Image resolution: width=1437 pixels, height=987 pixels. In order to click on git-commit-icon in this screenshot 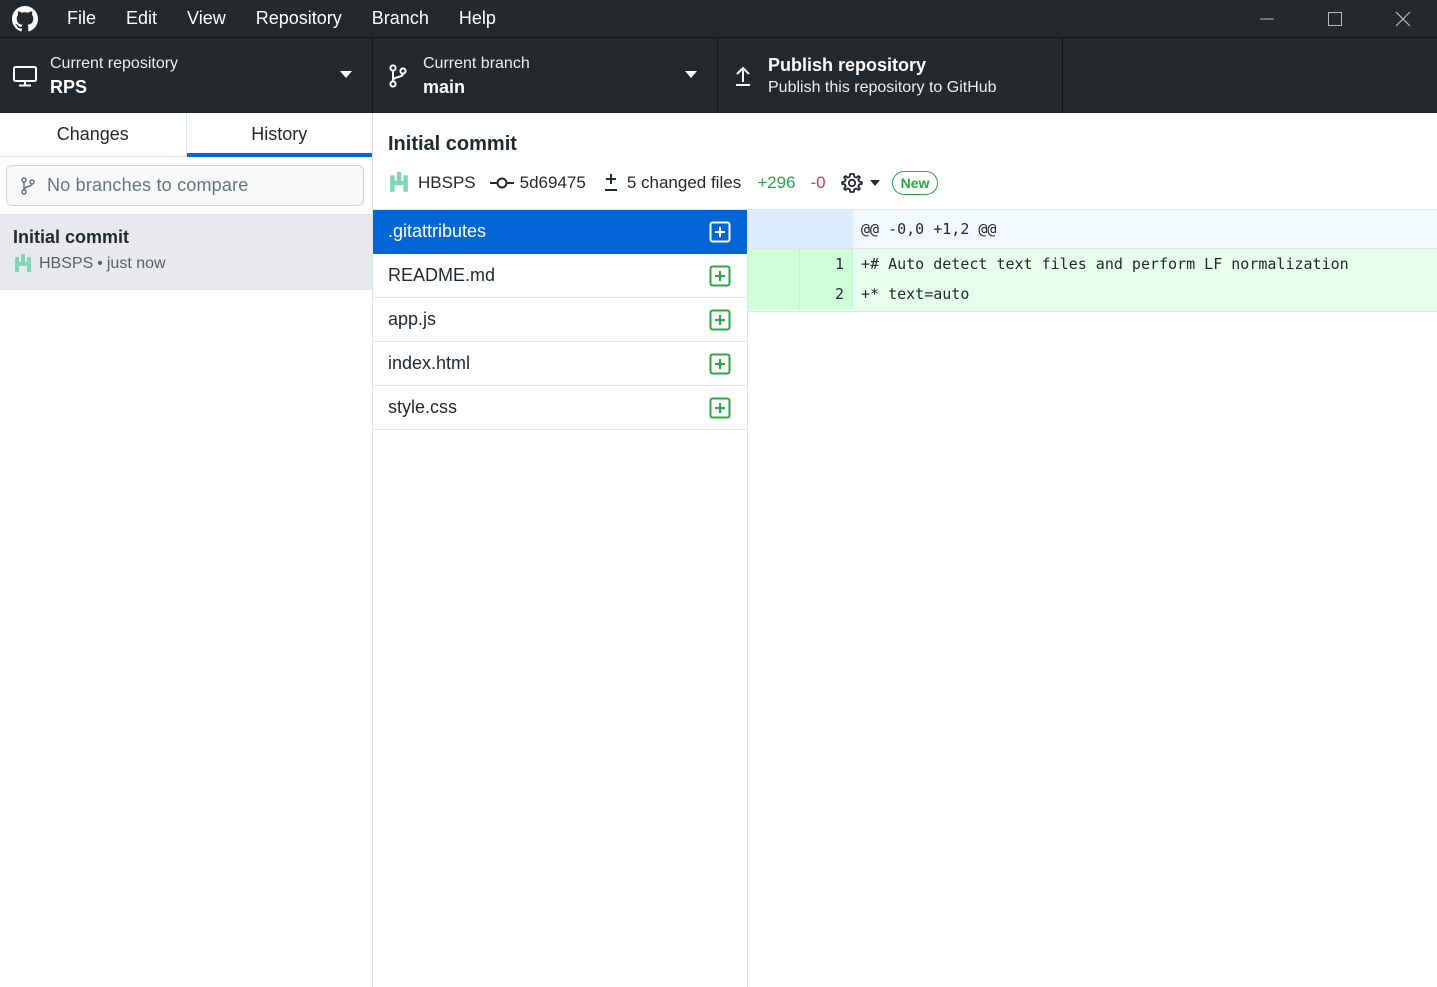, I will do `click(501, 183)`.